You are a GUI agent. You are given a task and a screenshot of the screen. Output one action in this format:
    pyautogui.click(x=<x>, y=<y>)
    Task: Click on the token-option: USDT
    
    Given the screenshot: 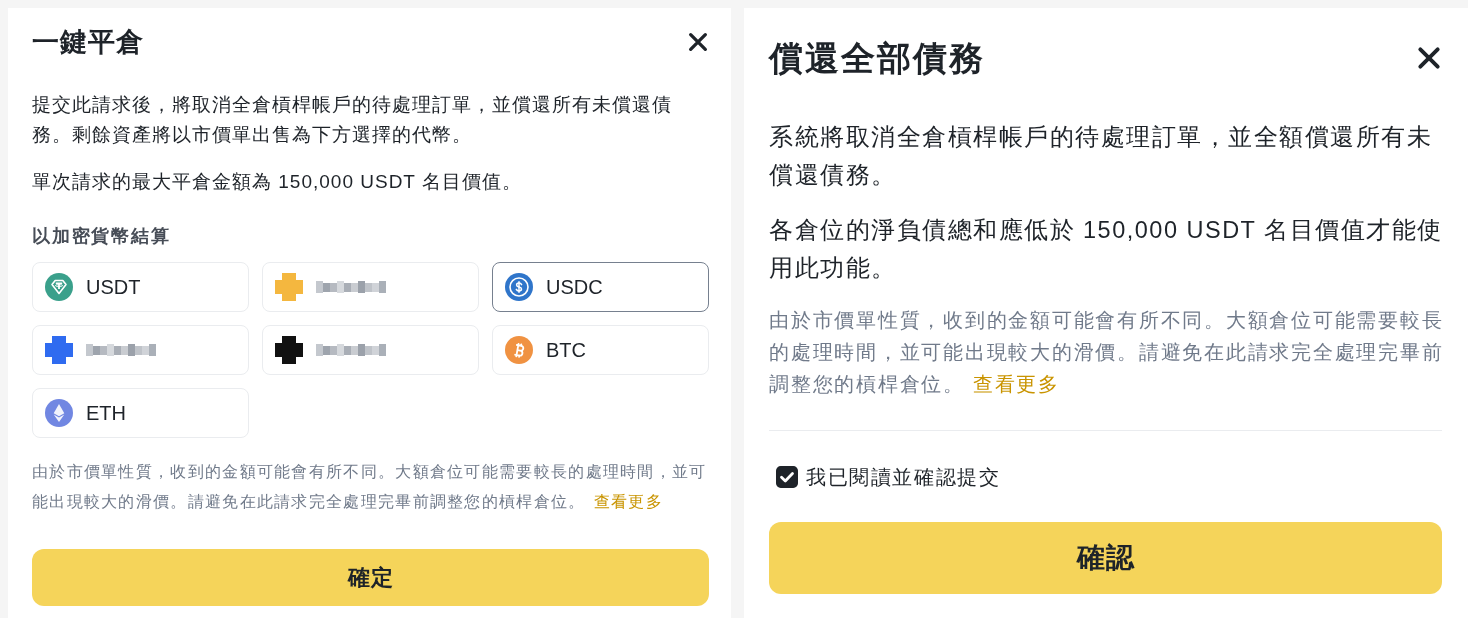 What is the action you would take?
    pyautogui.click(x=140, y=287)
    